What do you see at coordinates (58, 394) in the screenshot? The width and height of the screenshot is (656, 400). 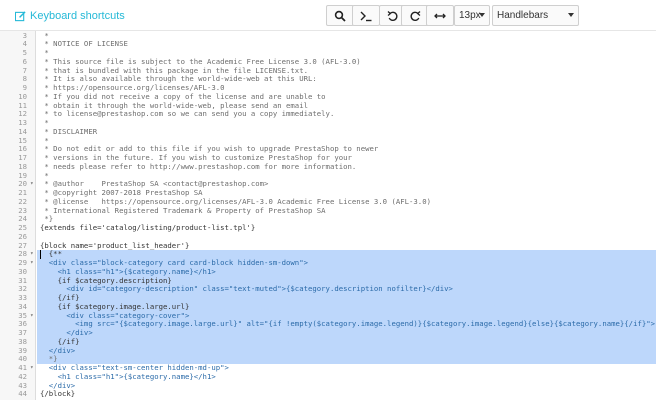 I see `line-code: {/block}` at bounding box center [58, 394].